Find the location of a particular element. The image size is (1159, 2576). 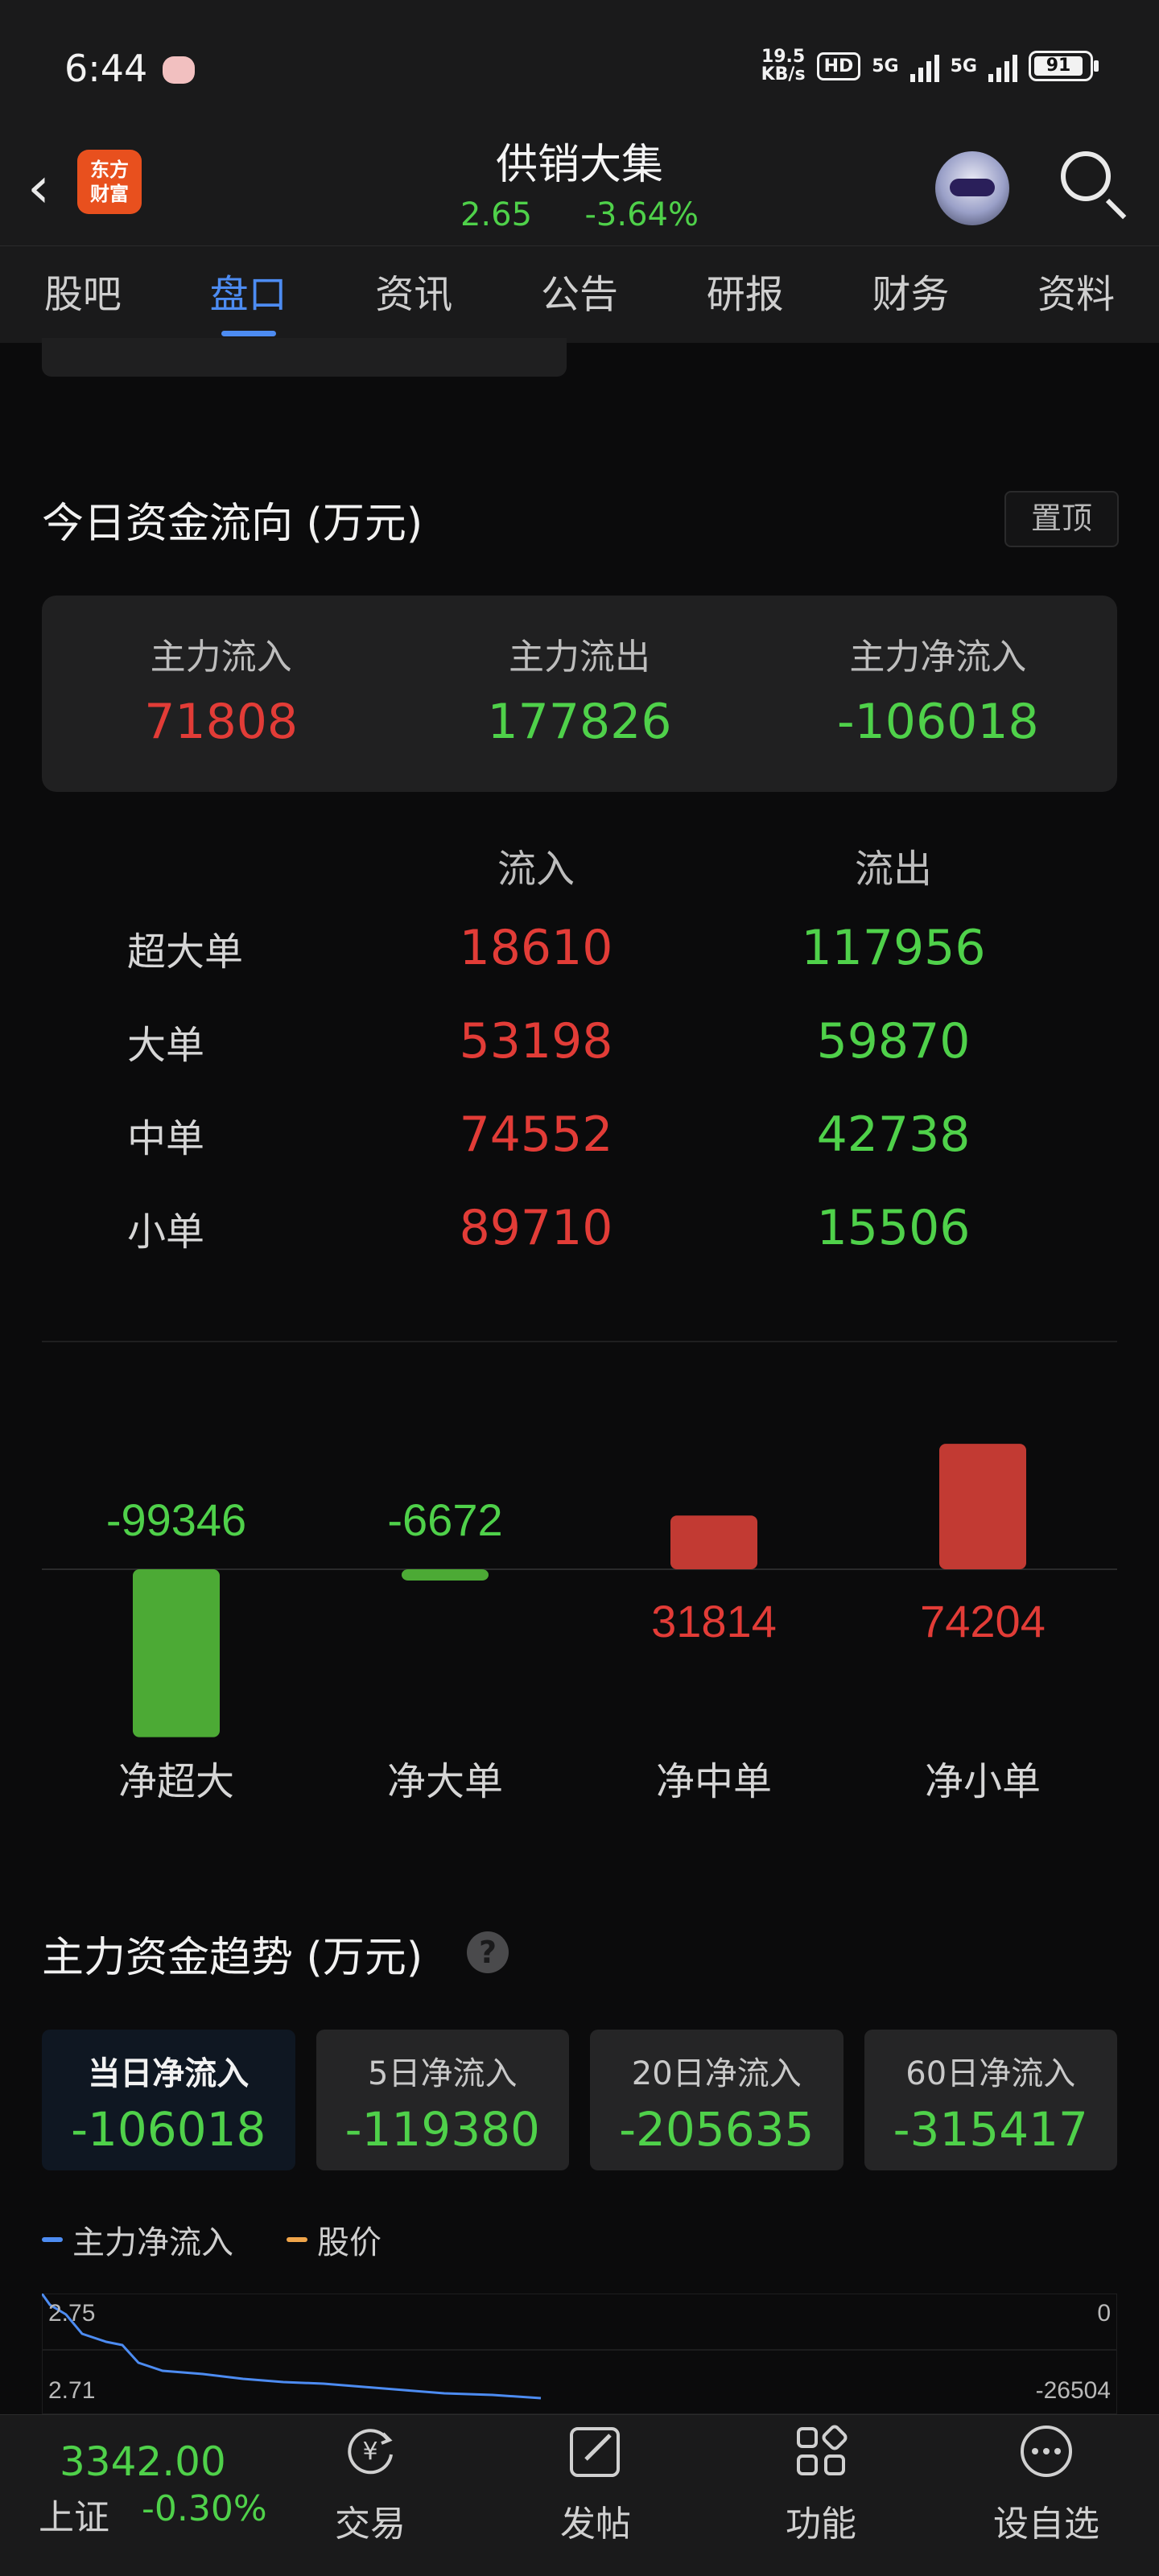

fund-flow-title: 今日资金流向 (万元) is located at coordinates (232, 524).